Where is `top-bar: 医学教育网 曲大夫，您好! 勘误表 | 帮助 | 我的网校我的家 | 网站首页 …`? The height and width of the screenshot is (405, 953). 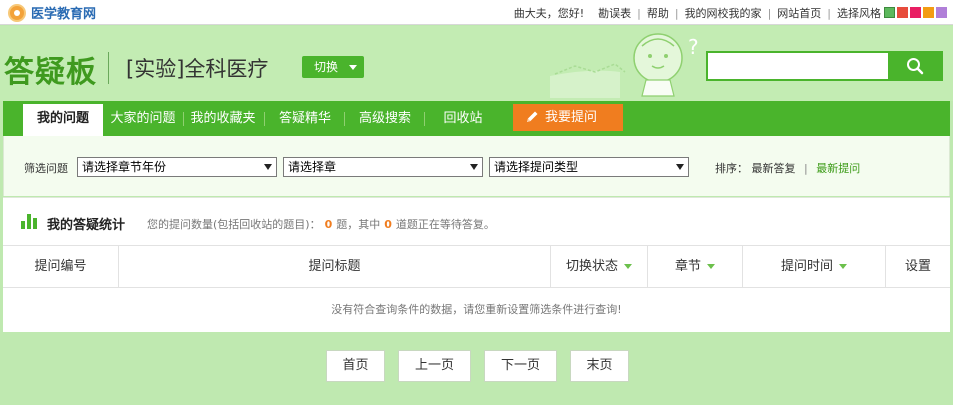
top-bar: 医学教育网 曲大夫，您好! 勘误表 | 帮助 | 我的网校我的家 | 网站首页 … is located at coordinates (476, 12).